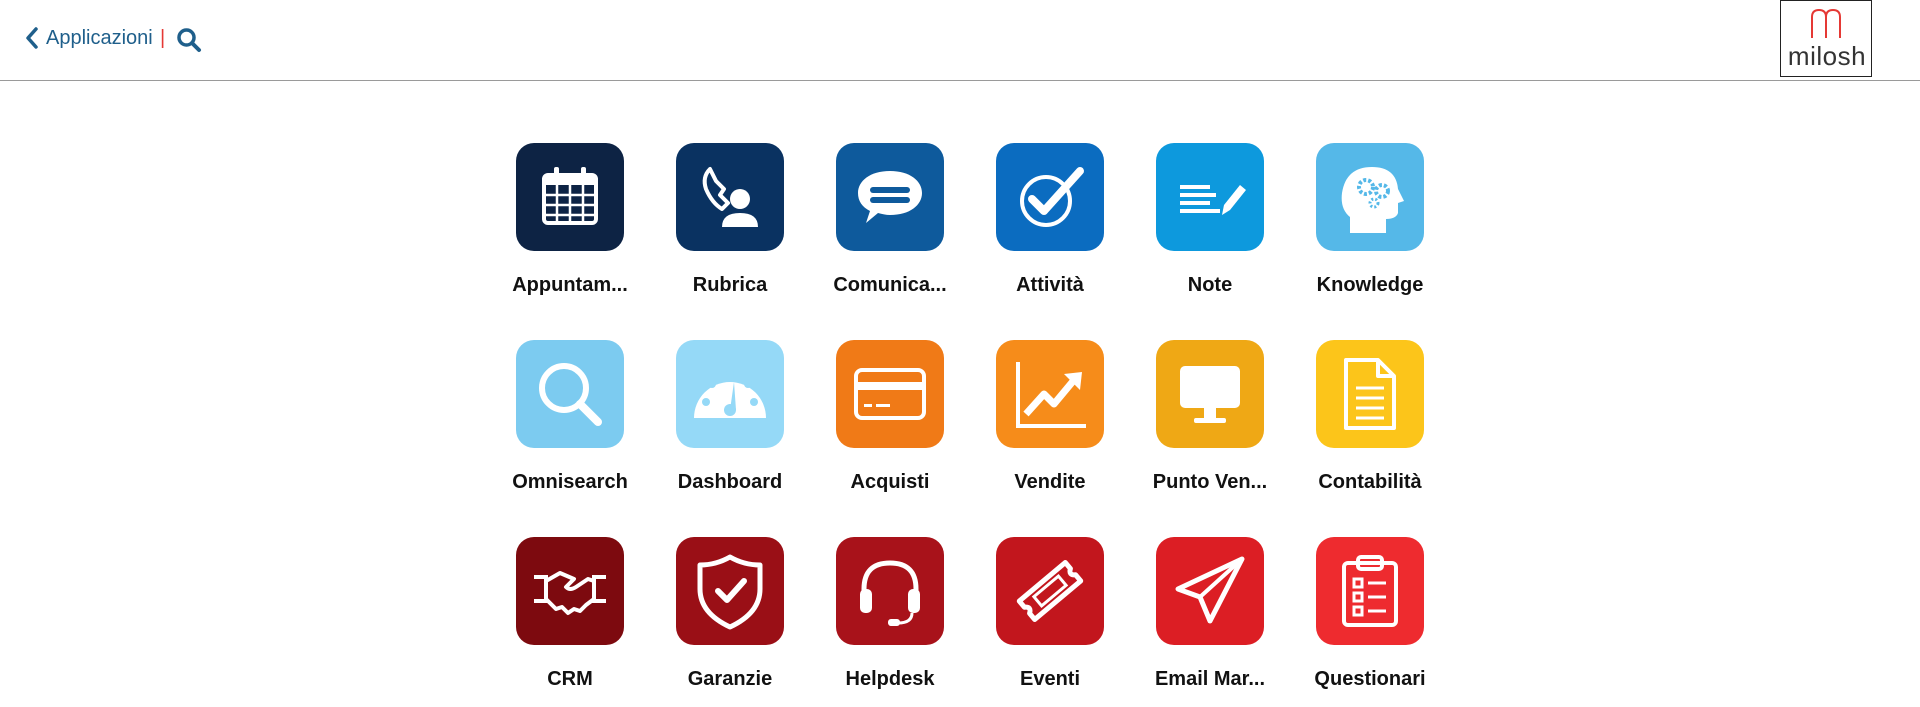 This screenshot has height=707, width=1920. Describe the element at coordinates (1370, 679) in the screenshot. I see `app-label: Questionari` at that location.